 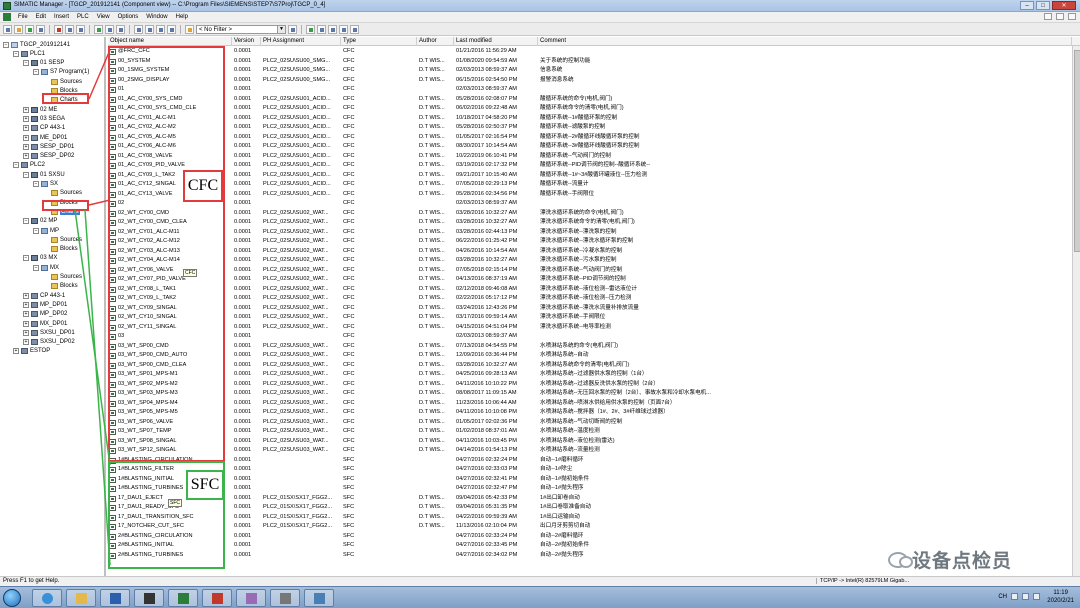 I want to click on details-icon, so click(x=171, y=29).